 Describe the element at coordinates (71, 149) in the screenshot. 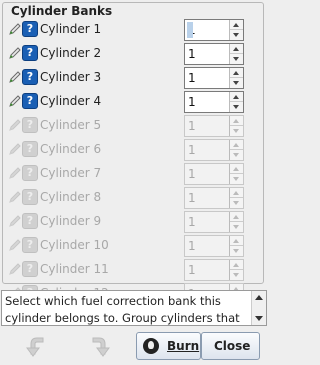

I see `cylinder-label: Cylinder 6` at that location.